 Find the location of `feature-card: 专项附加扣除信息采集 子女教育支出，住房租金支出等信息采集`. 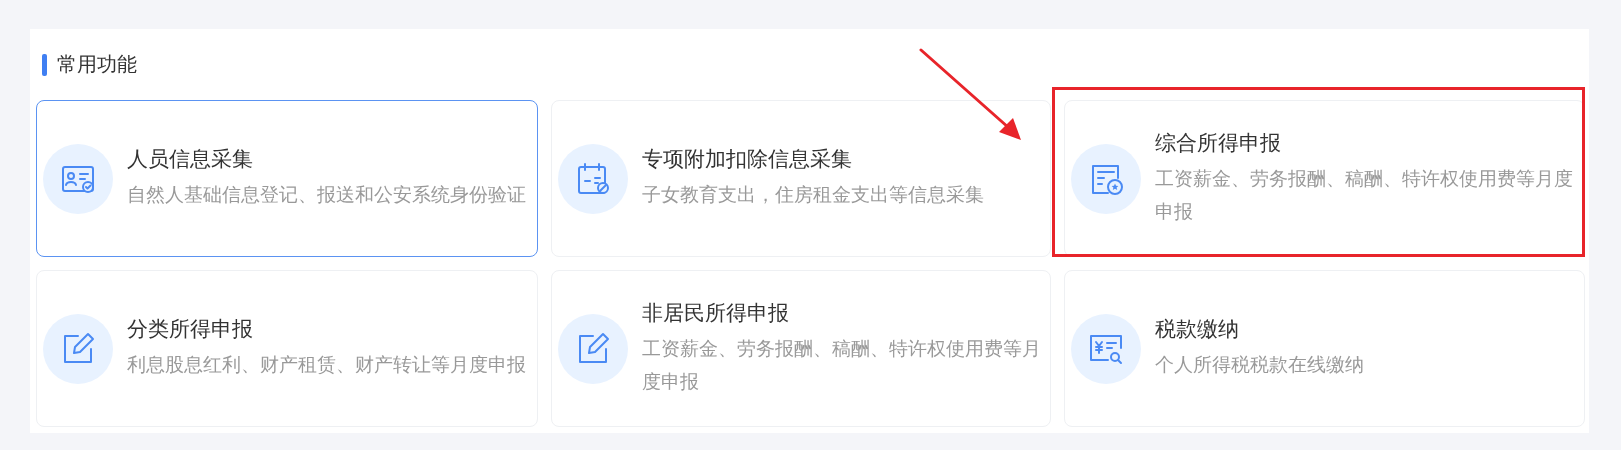

feature-card: 专项附加扣除信息采集 子女教育支出，住房租金支出等信息采集 is located at coordinates (801, 178).